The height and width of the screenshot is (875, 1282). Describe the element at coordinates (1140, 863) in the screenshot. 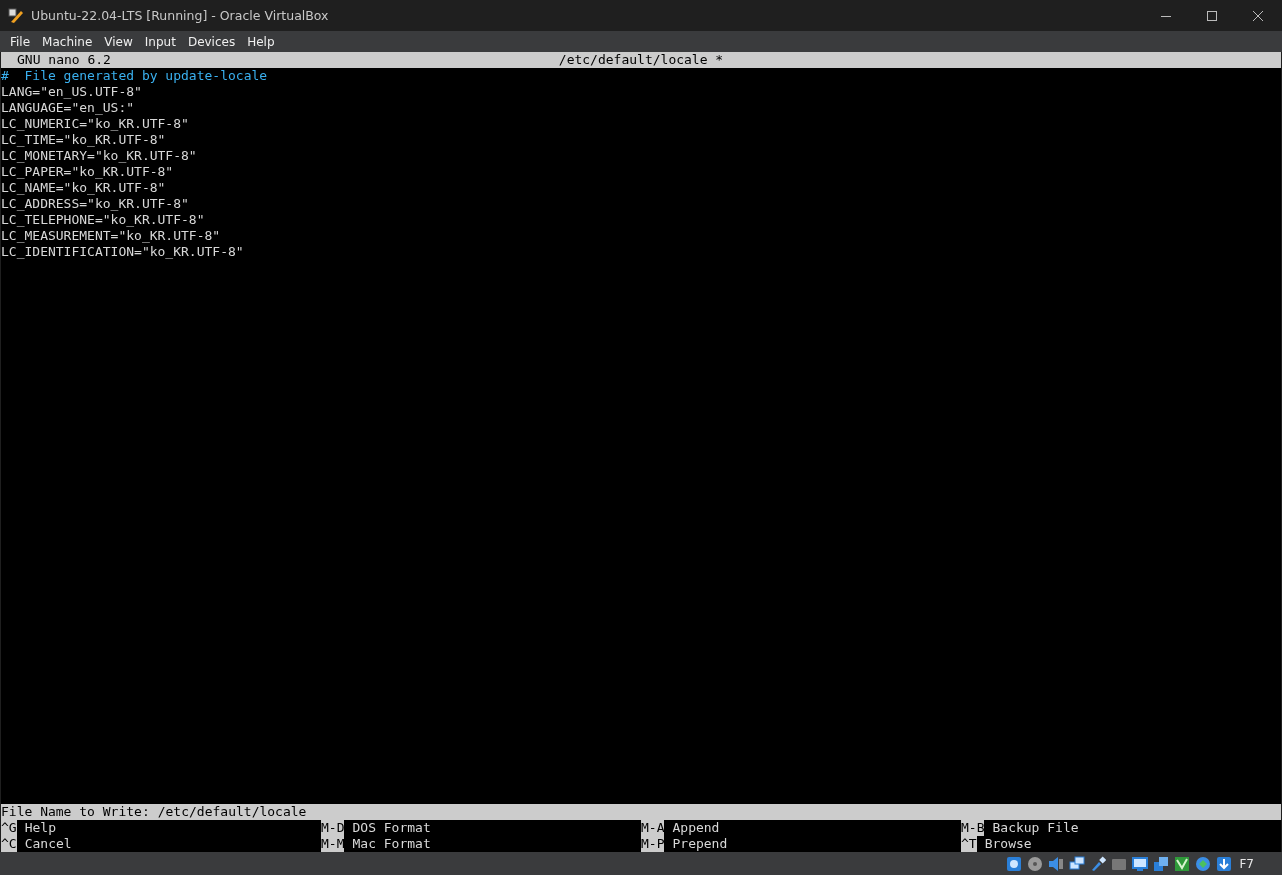

I see `monitor-icon` at that location.